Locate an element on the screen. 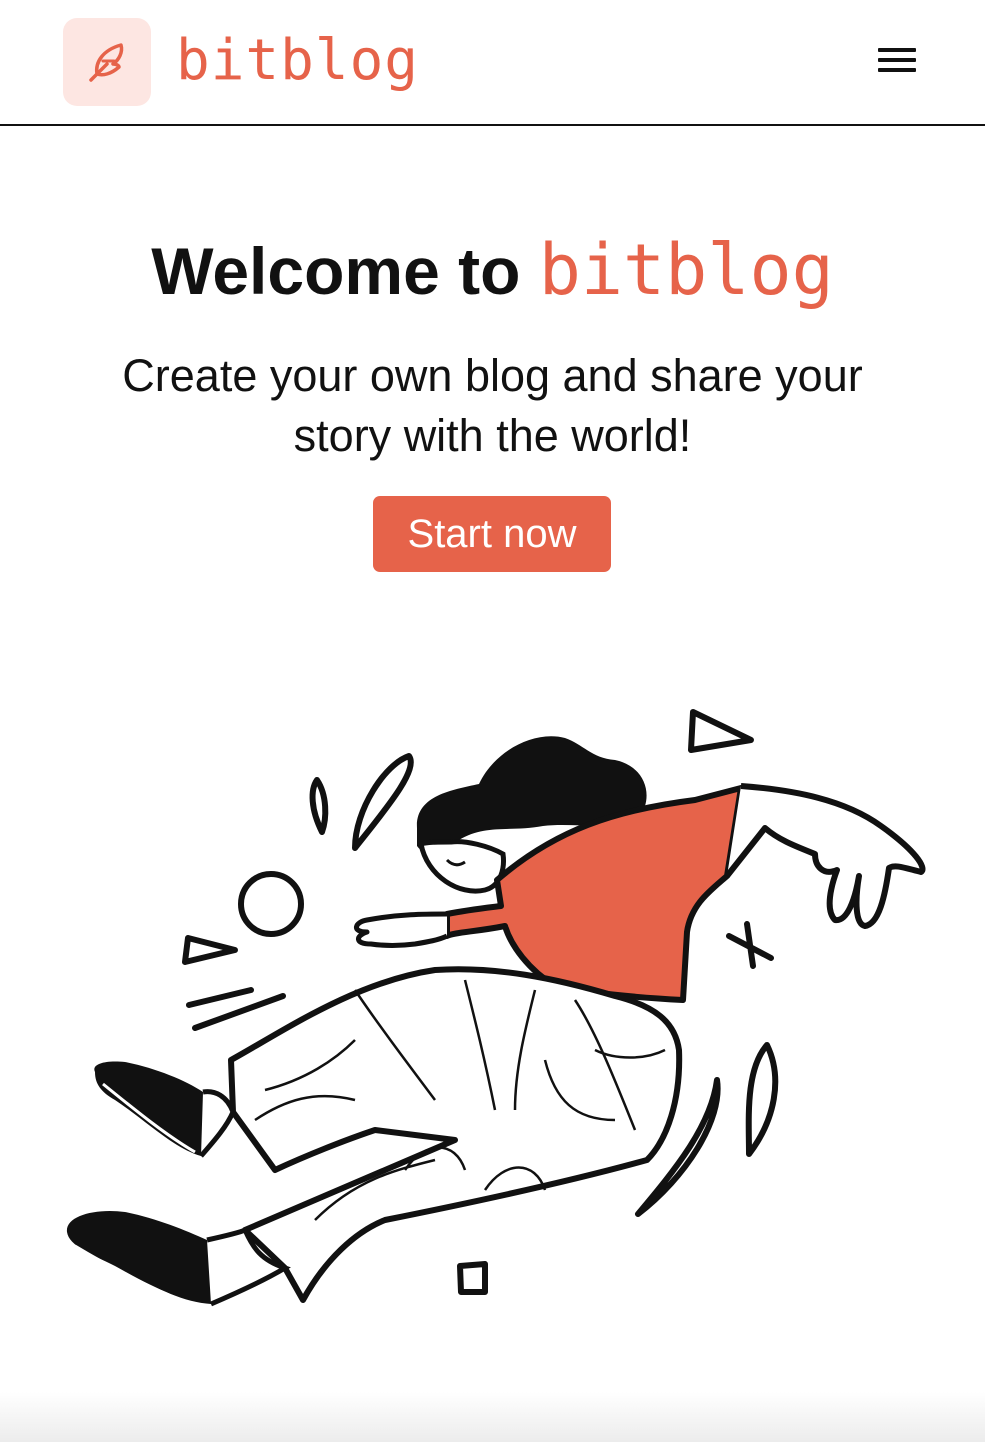 The image size is (985, 1442). pants is located at coordinates (455, 1134).